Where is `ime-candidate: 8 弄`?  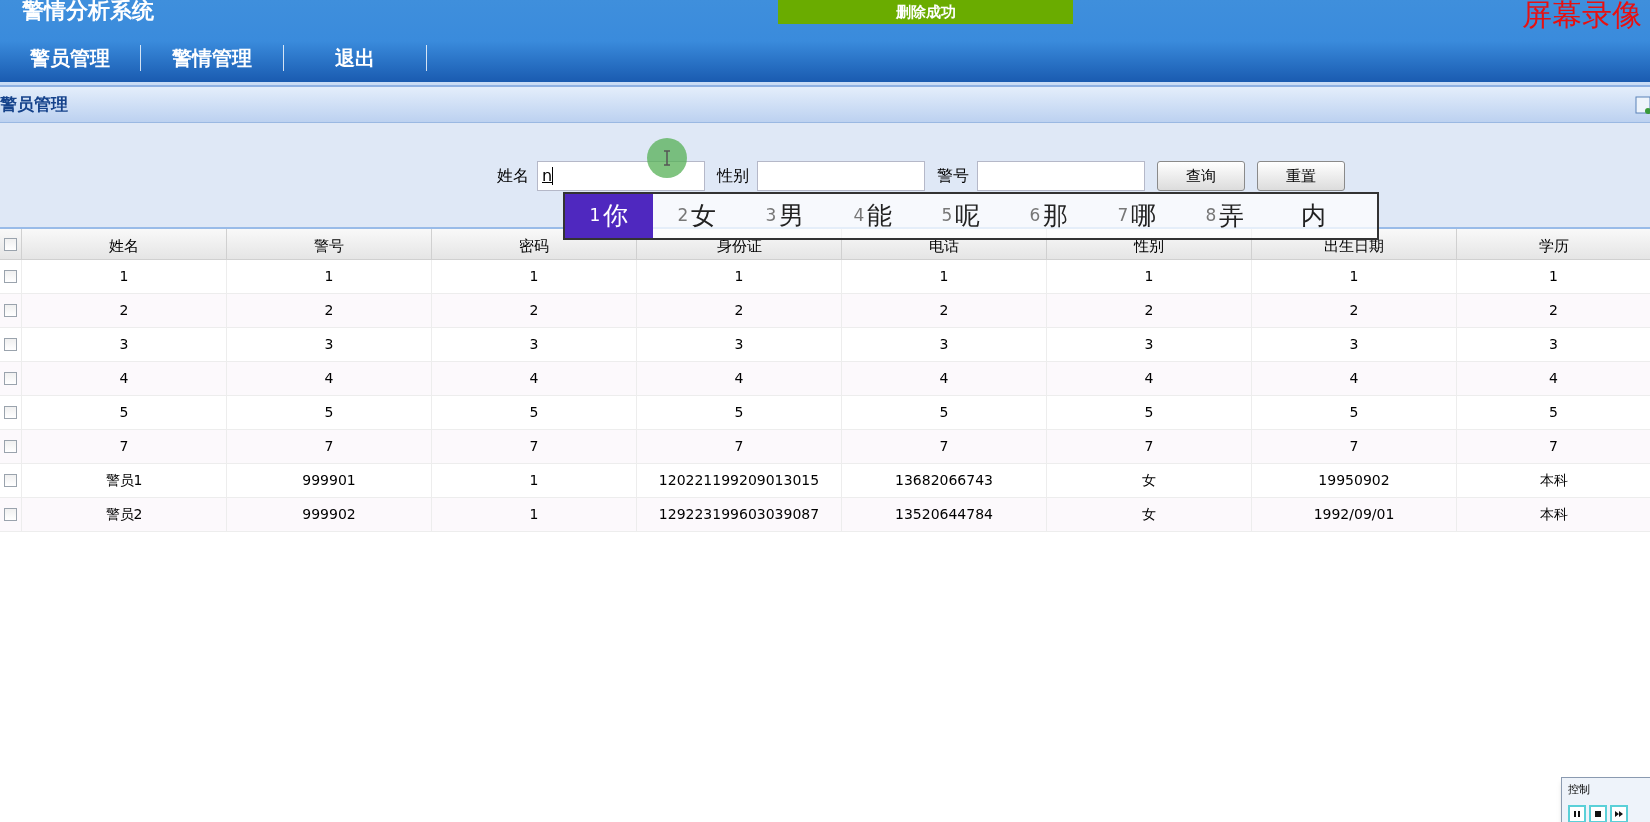
ime-candidate: 8 弄 is located at coordinates (1225, 216).